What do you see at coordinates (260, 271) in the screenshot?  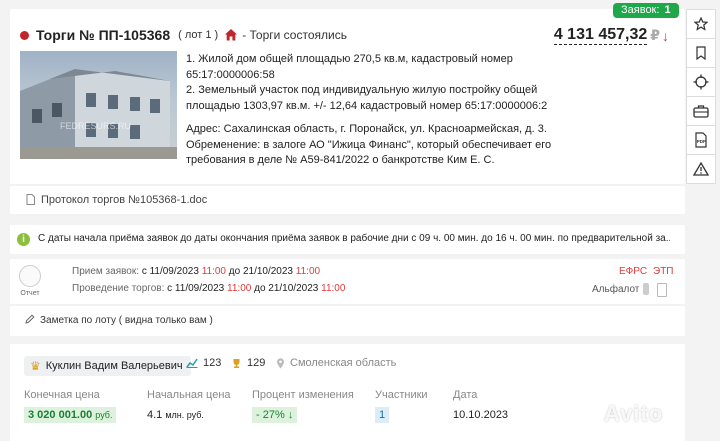 I see `acceptance-to: до 21/10/2023` at bounding box center [260, 271].